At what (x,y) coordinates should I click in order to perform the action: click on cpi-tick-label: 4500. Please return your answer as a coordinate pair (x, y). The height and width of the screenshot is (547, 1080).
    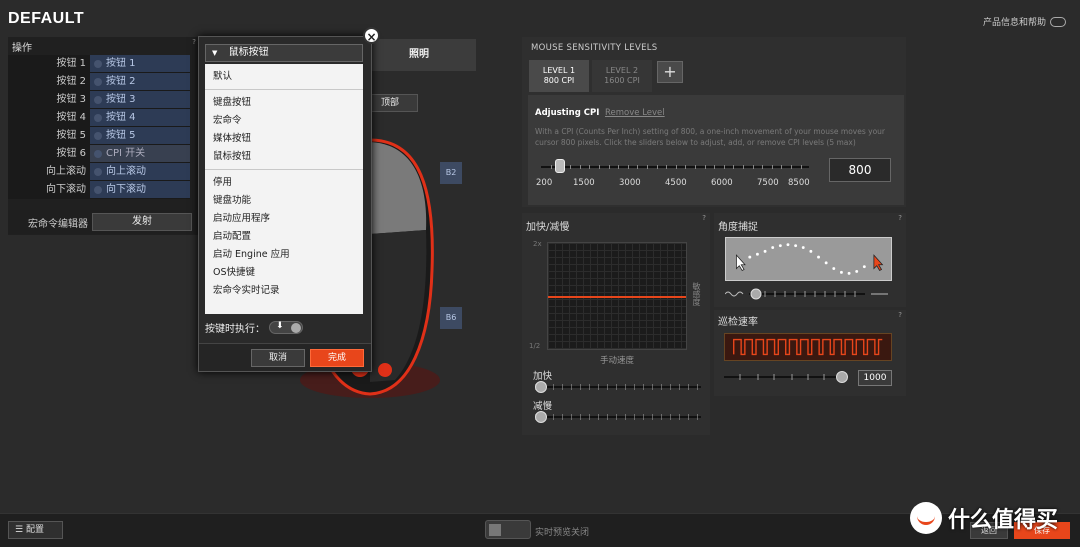
    Looking at the image, I should click on (676, 183).